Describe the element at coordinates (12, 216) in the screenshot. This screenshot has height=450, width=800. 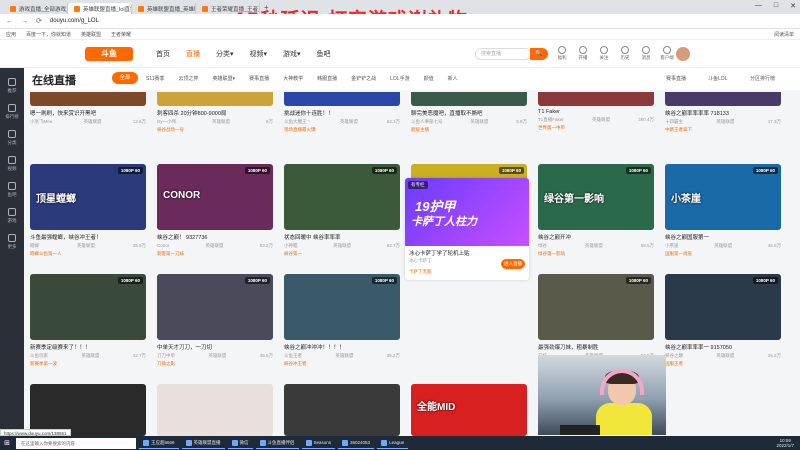
I see `sidebar-item: 游戏` at that location.